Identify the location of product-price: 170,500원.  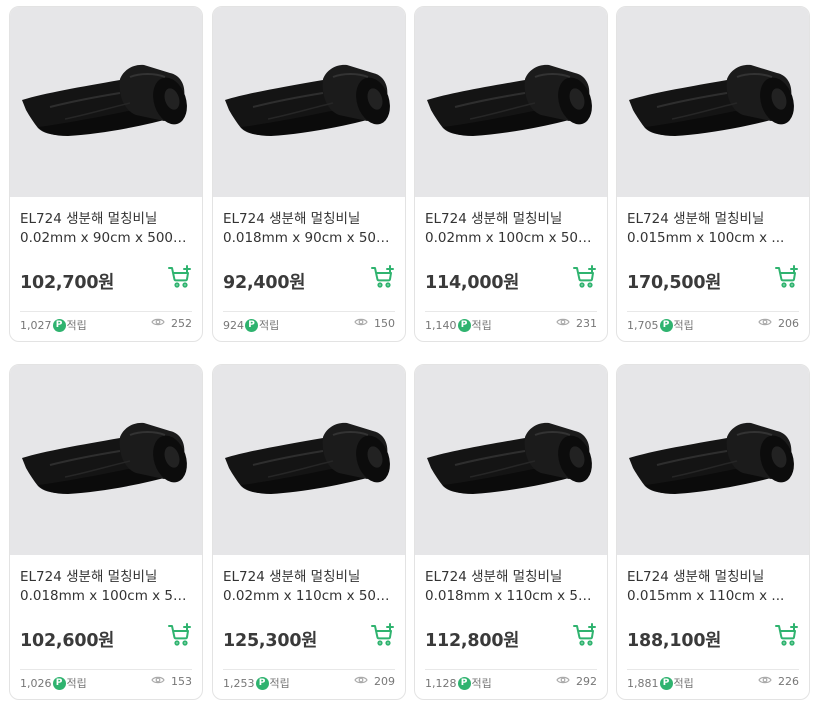
(674, 283).